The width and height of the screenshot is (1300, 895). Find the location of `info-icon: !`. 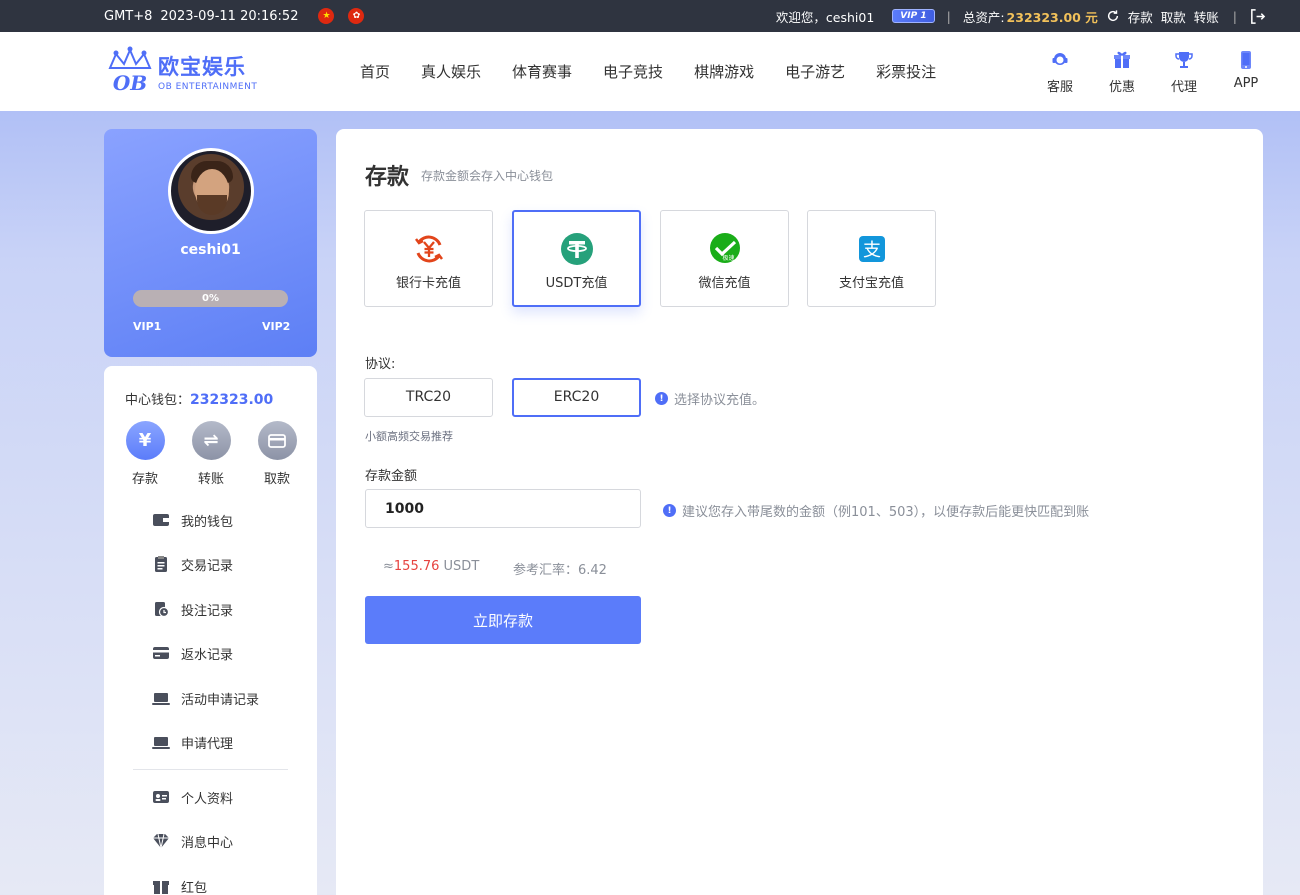

info-icon: ! is located at coordinates (661, 398).